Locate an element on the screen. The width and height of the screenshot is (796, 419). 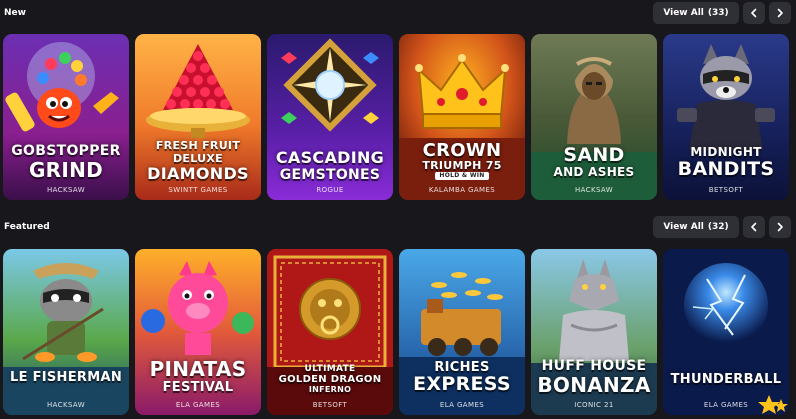
game-title-line: BANDITS is located at coordinates (726, 169).